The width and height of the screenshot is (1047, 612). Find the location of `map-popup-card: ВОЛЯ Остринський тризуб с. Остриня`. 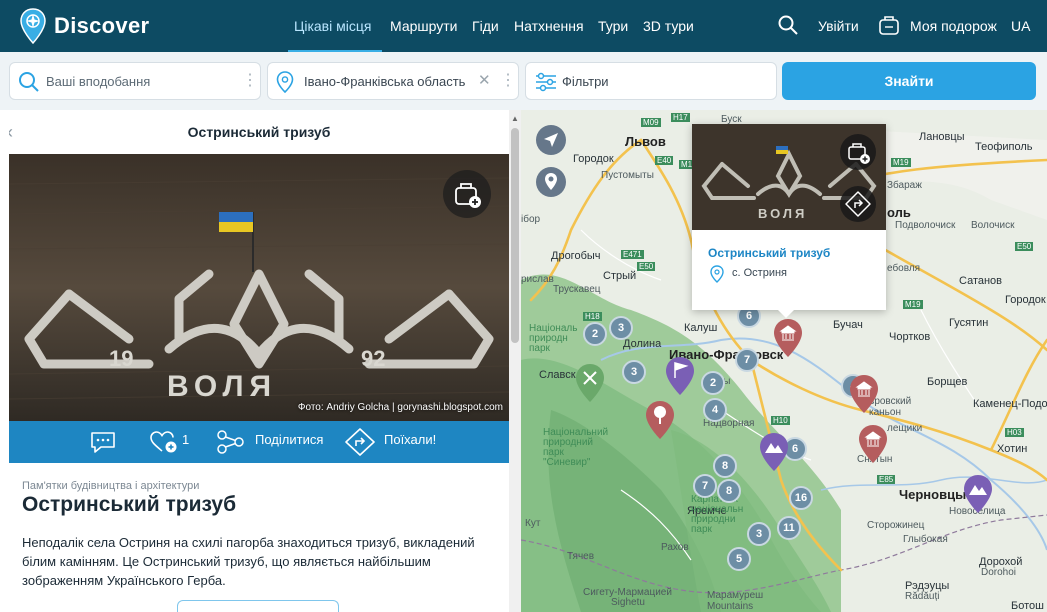

map-popup-card: ВОЛЯ Остринський тризуб с. Остриня is located at coordinates (789, 217).